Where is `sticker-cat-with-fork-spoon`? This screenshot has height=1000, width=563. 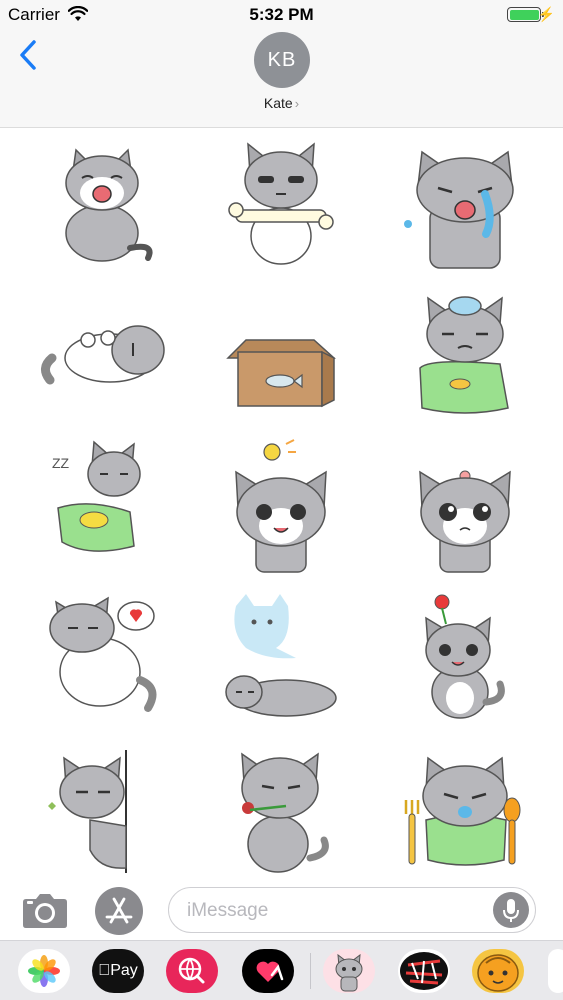 sticker-cat-with-fork-spoon is located at coordinates (465, 810).